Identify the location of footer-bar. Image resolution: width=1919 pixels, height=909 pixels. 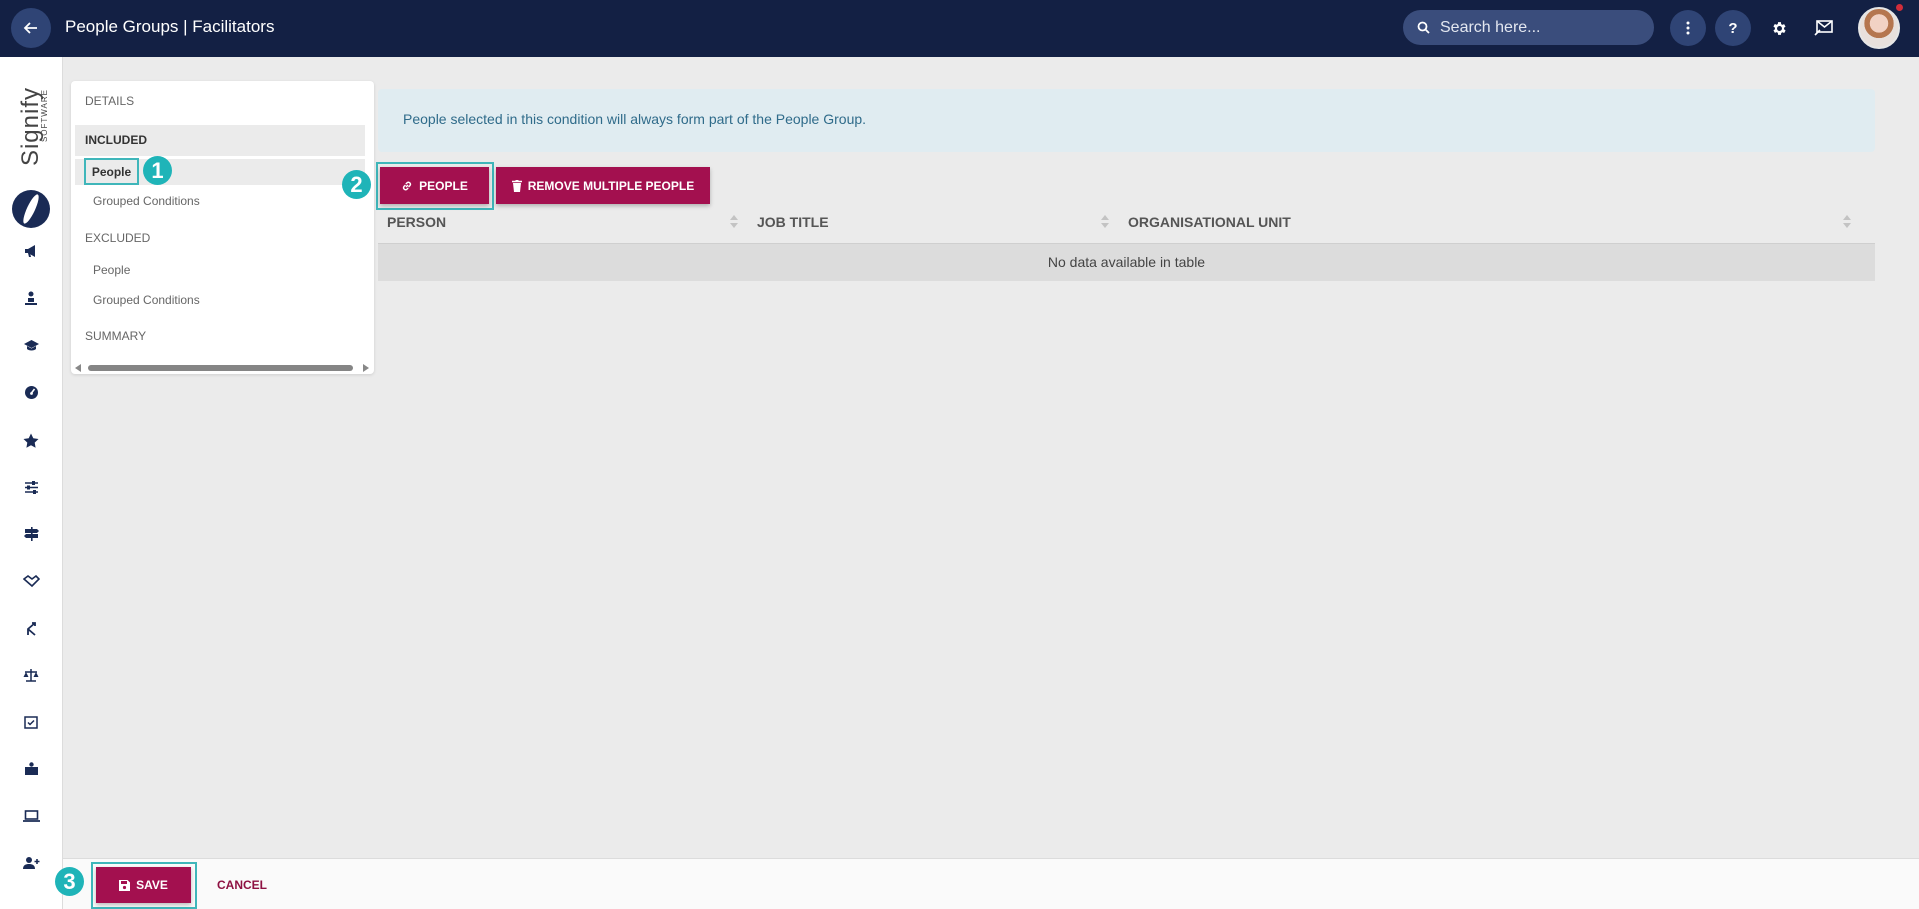
(991, 883).